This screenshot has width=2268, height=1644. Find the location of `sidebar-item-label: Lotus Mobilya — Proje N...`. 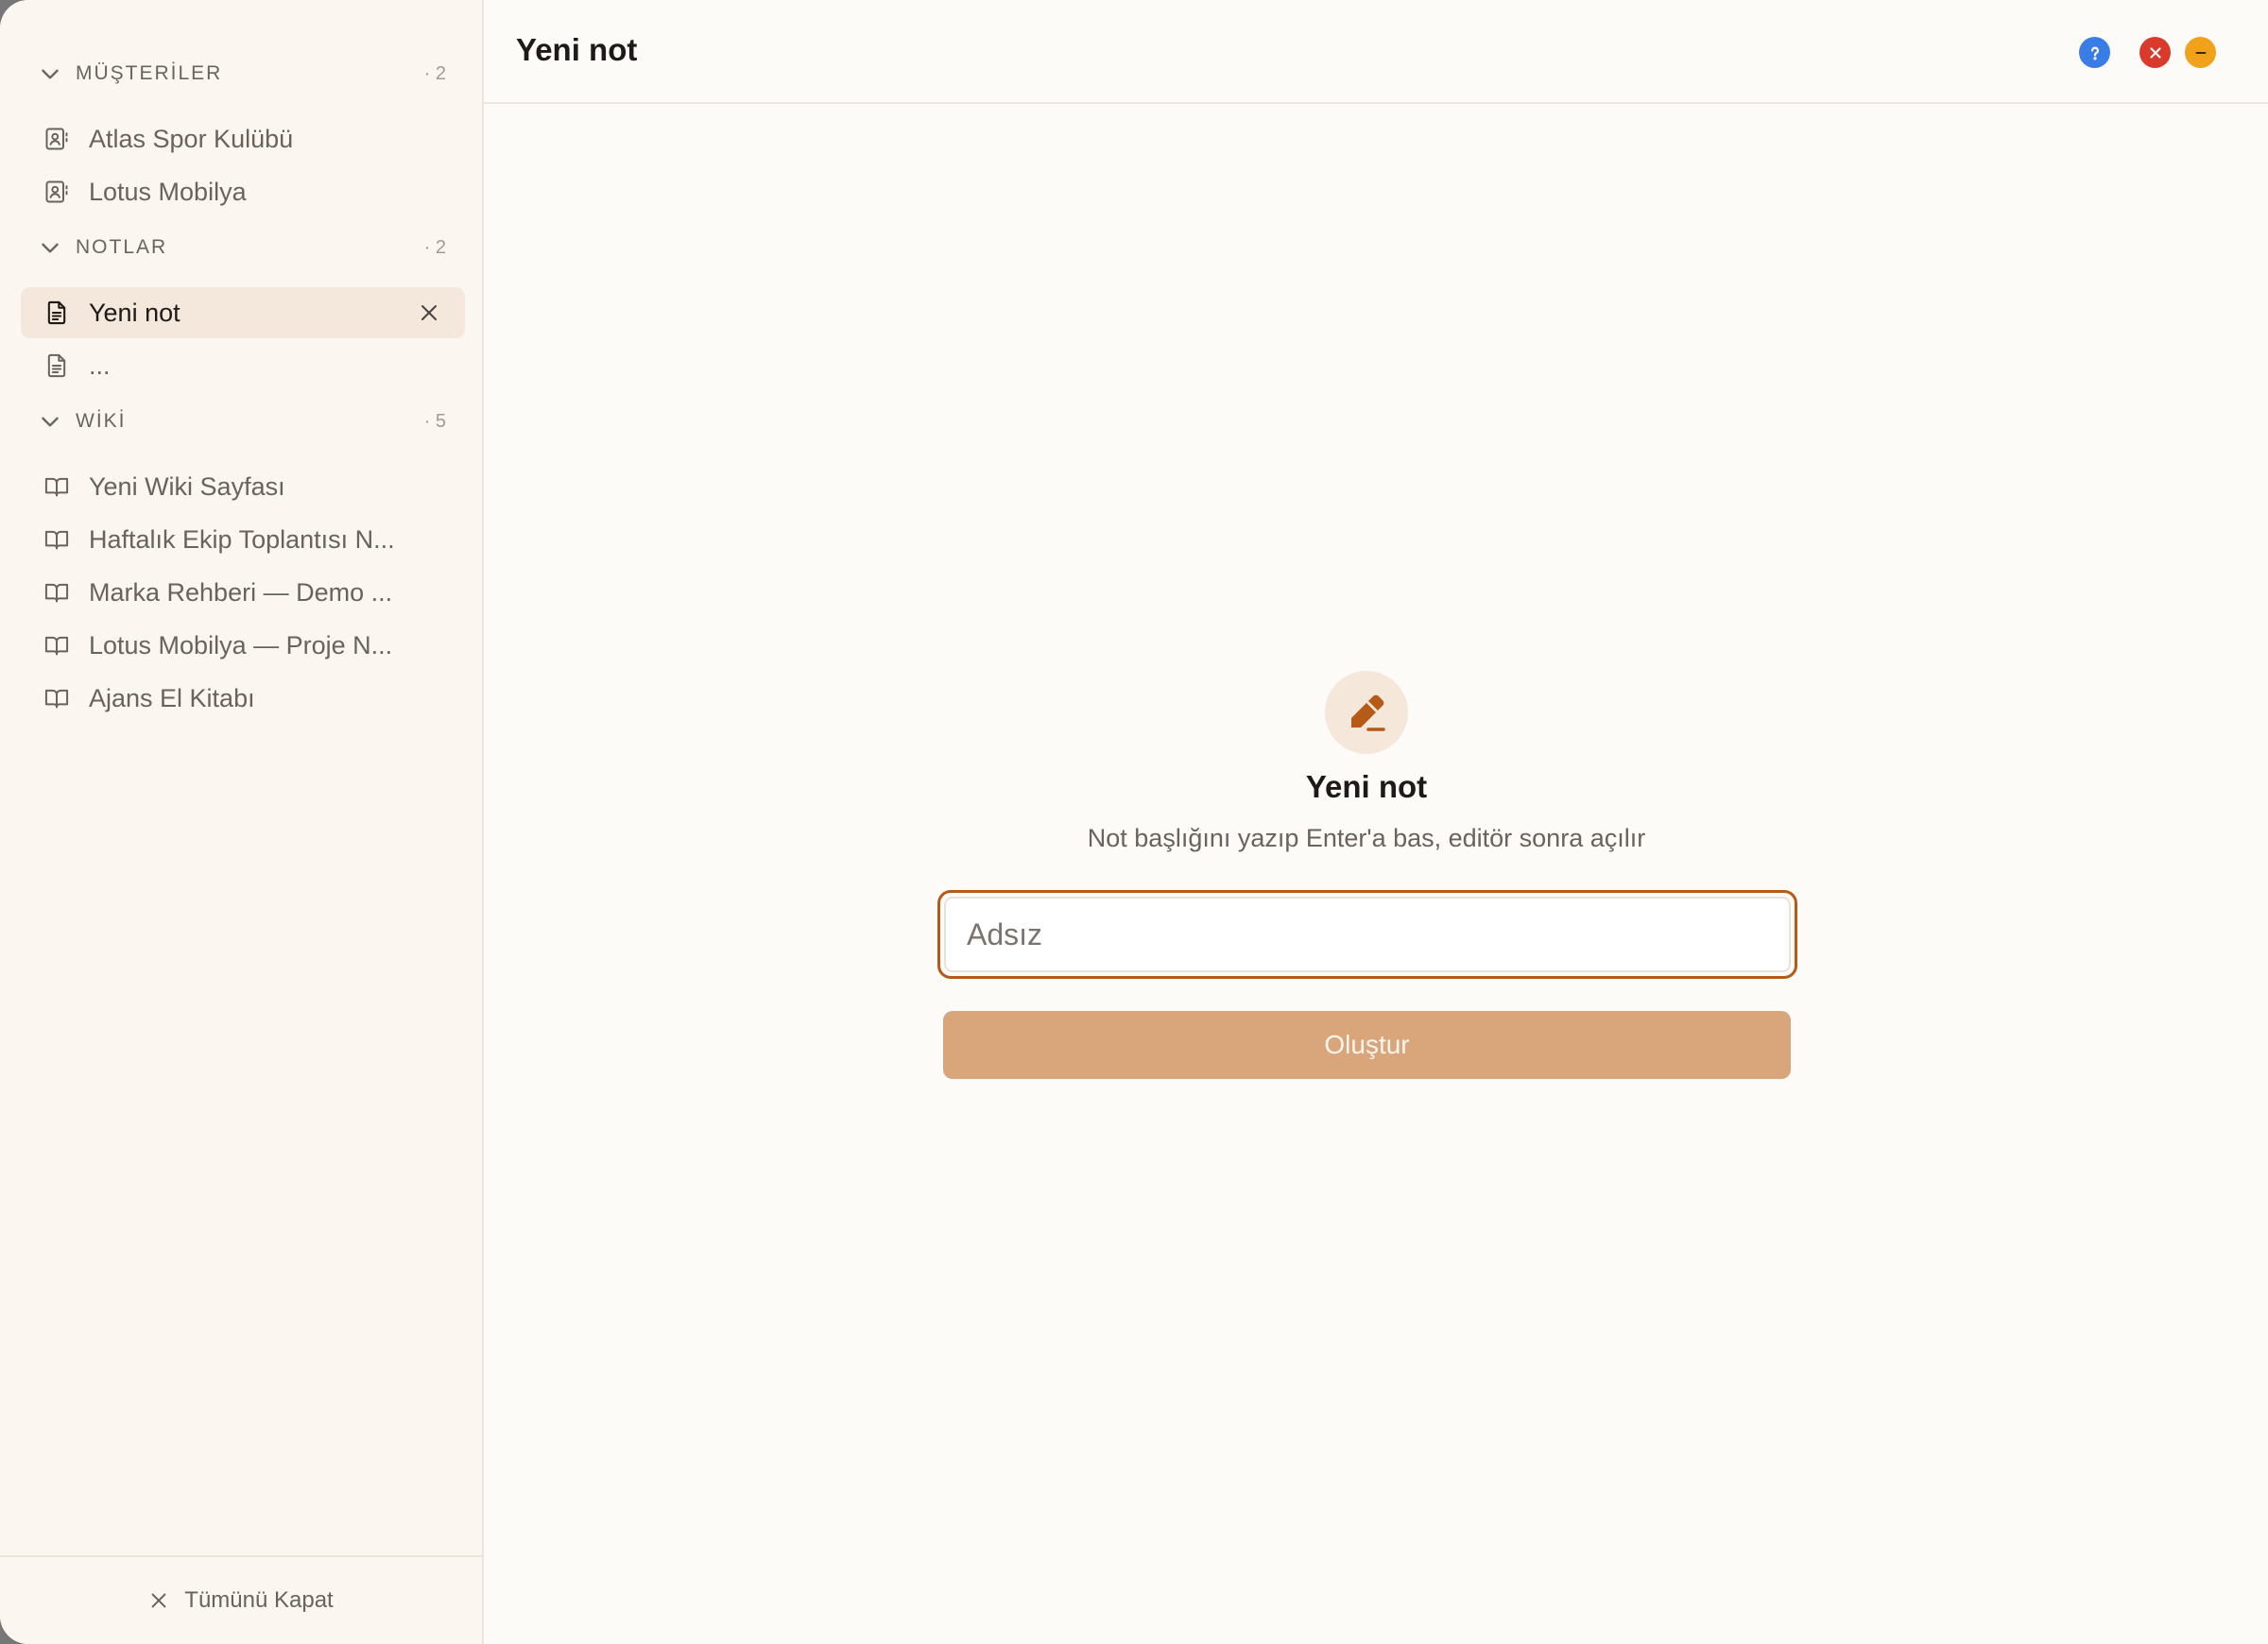

sidebar-item-label: Lotus Mobilya — Proje N... is located at coordinates (241, 644).